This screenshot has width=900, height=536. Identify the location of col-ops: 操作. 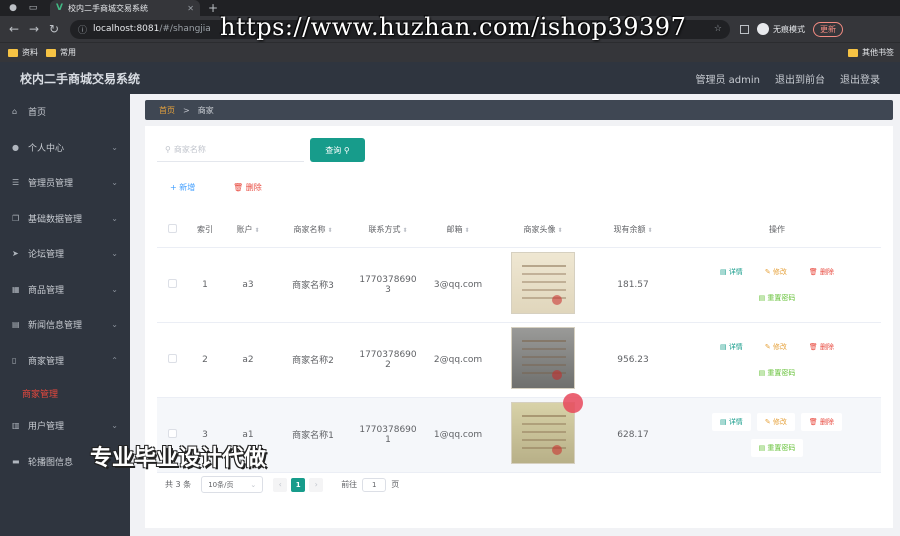
(777, 230).